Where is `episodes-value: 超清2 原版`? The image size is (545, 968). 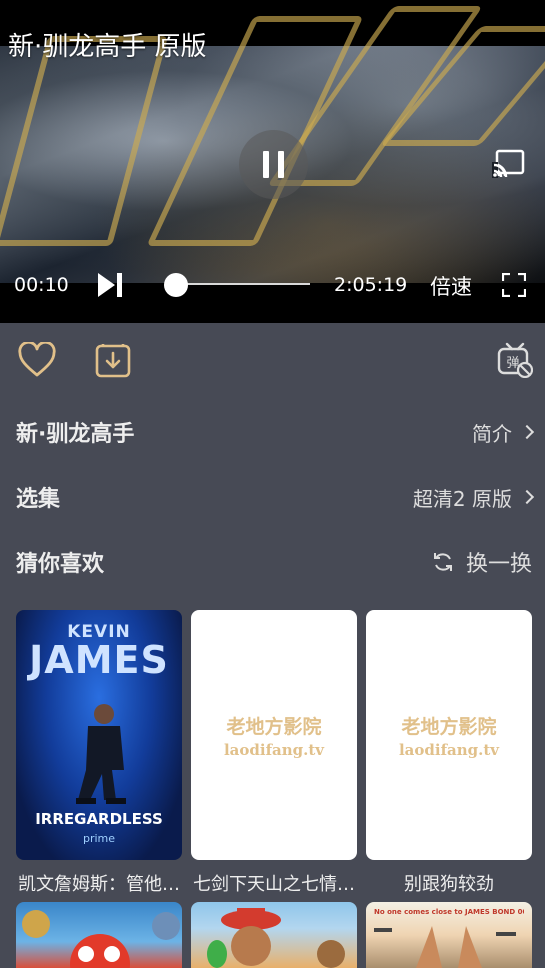 episodes-value: 超清2 原版 is located at coordinates (462, 498).